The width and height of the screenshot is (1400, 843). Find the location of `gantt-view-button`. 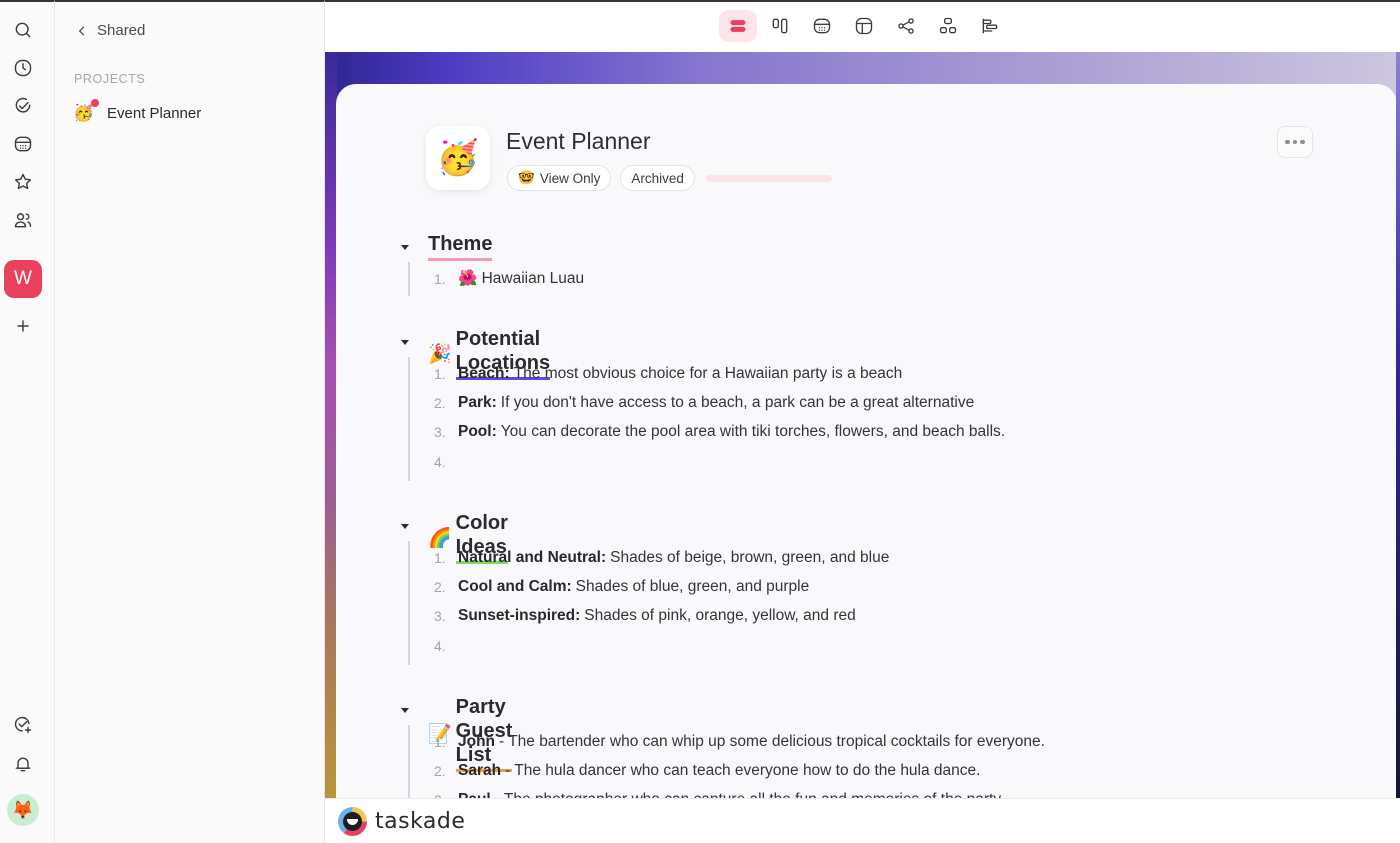

gantt-view-button is located at coordinates (990, 26).